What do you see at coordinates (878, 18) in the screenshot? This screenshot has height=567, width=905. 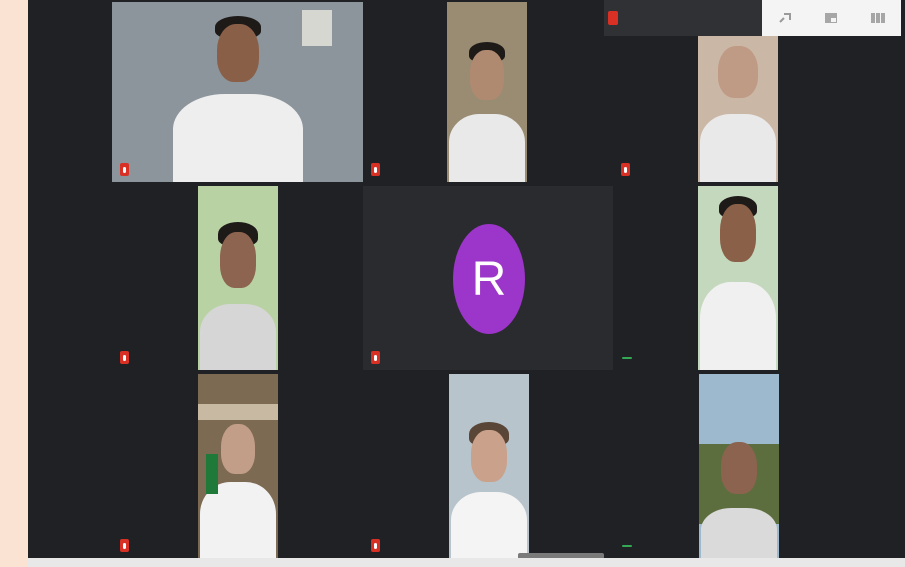 I see `layout-icon` at bounding box center [878, 18].